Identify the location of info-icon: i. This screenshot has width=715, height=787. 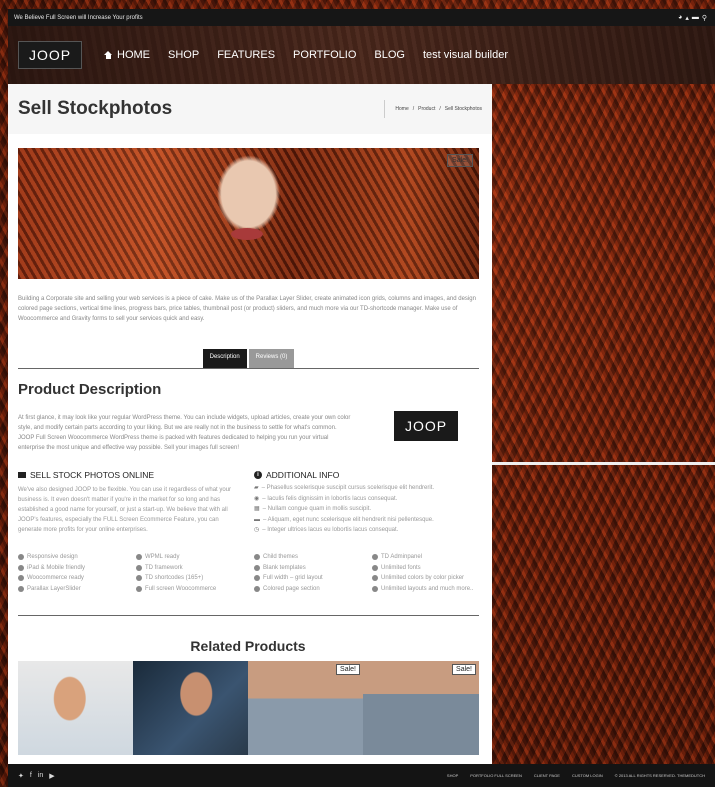
(258, 475).